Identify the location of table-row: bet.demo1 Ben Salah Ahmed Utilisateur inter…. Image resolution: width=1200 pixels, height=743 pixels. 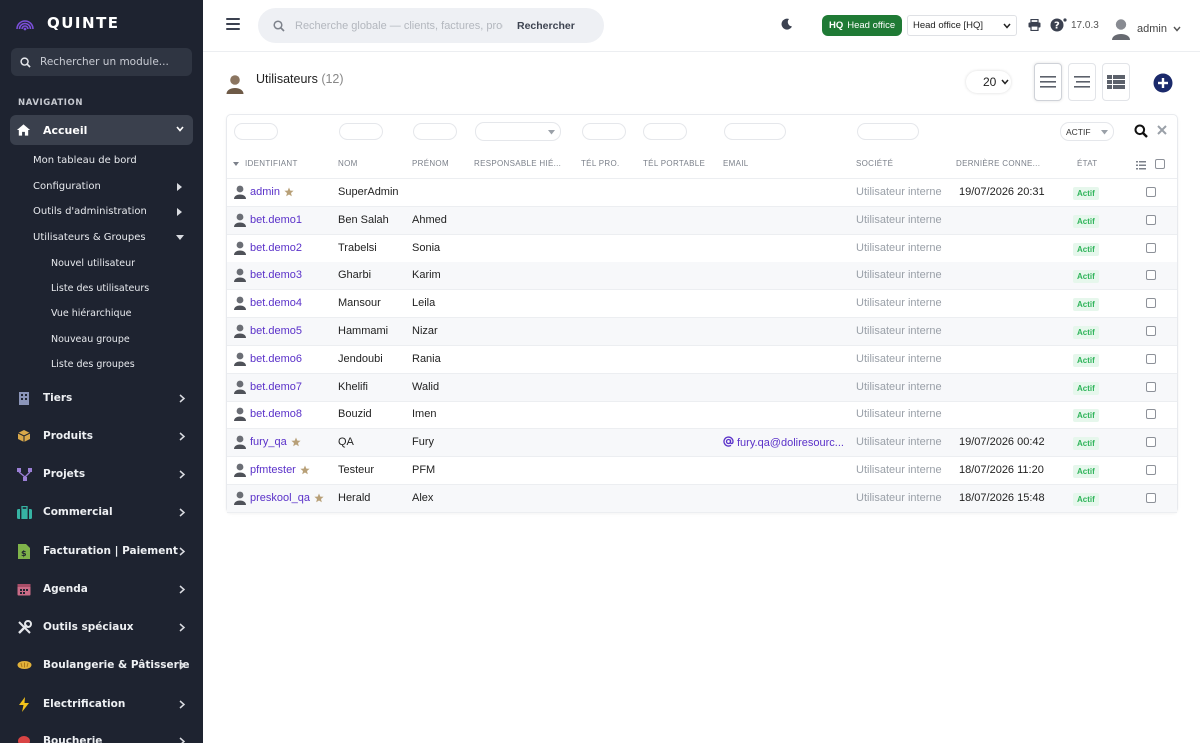
(702, 220).